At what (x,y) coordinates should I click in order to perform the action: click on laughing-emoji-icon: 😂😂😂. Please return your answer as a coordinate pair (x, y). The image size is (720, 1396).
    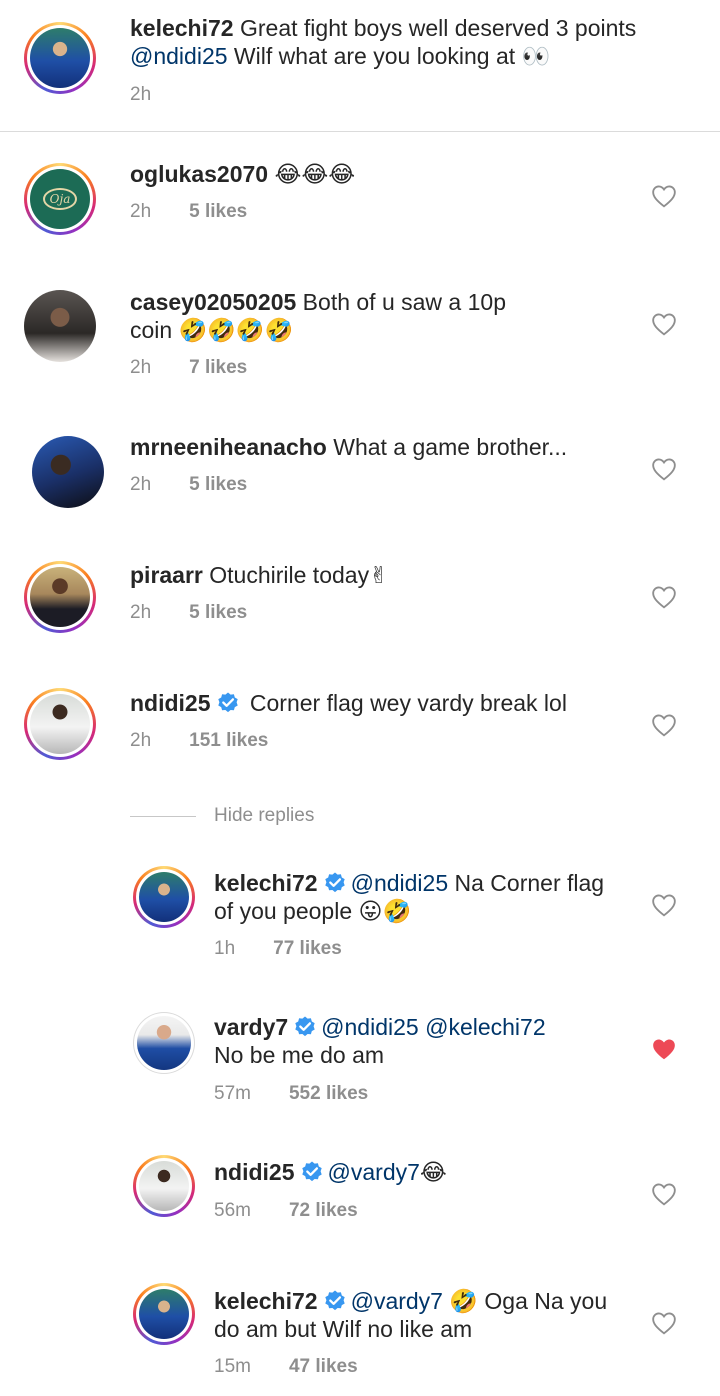
    Looking at the image, I should click on (315, 175).